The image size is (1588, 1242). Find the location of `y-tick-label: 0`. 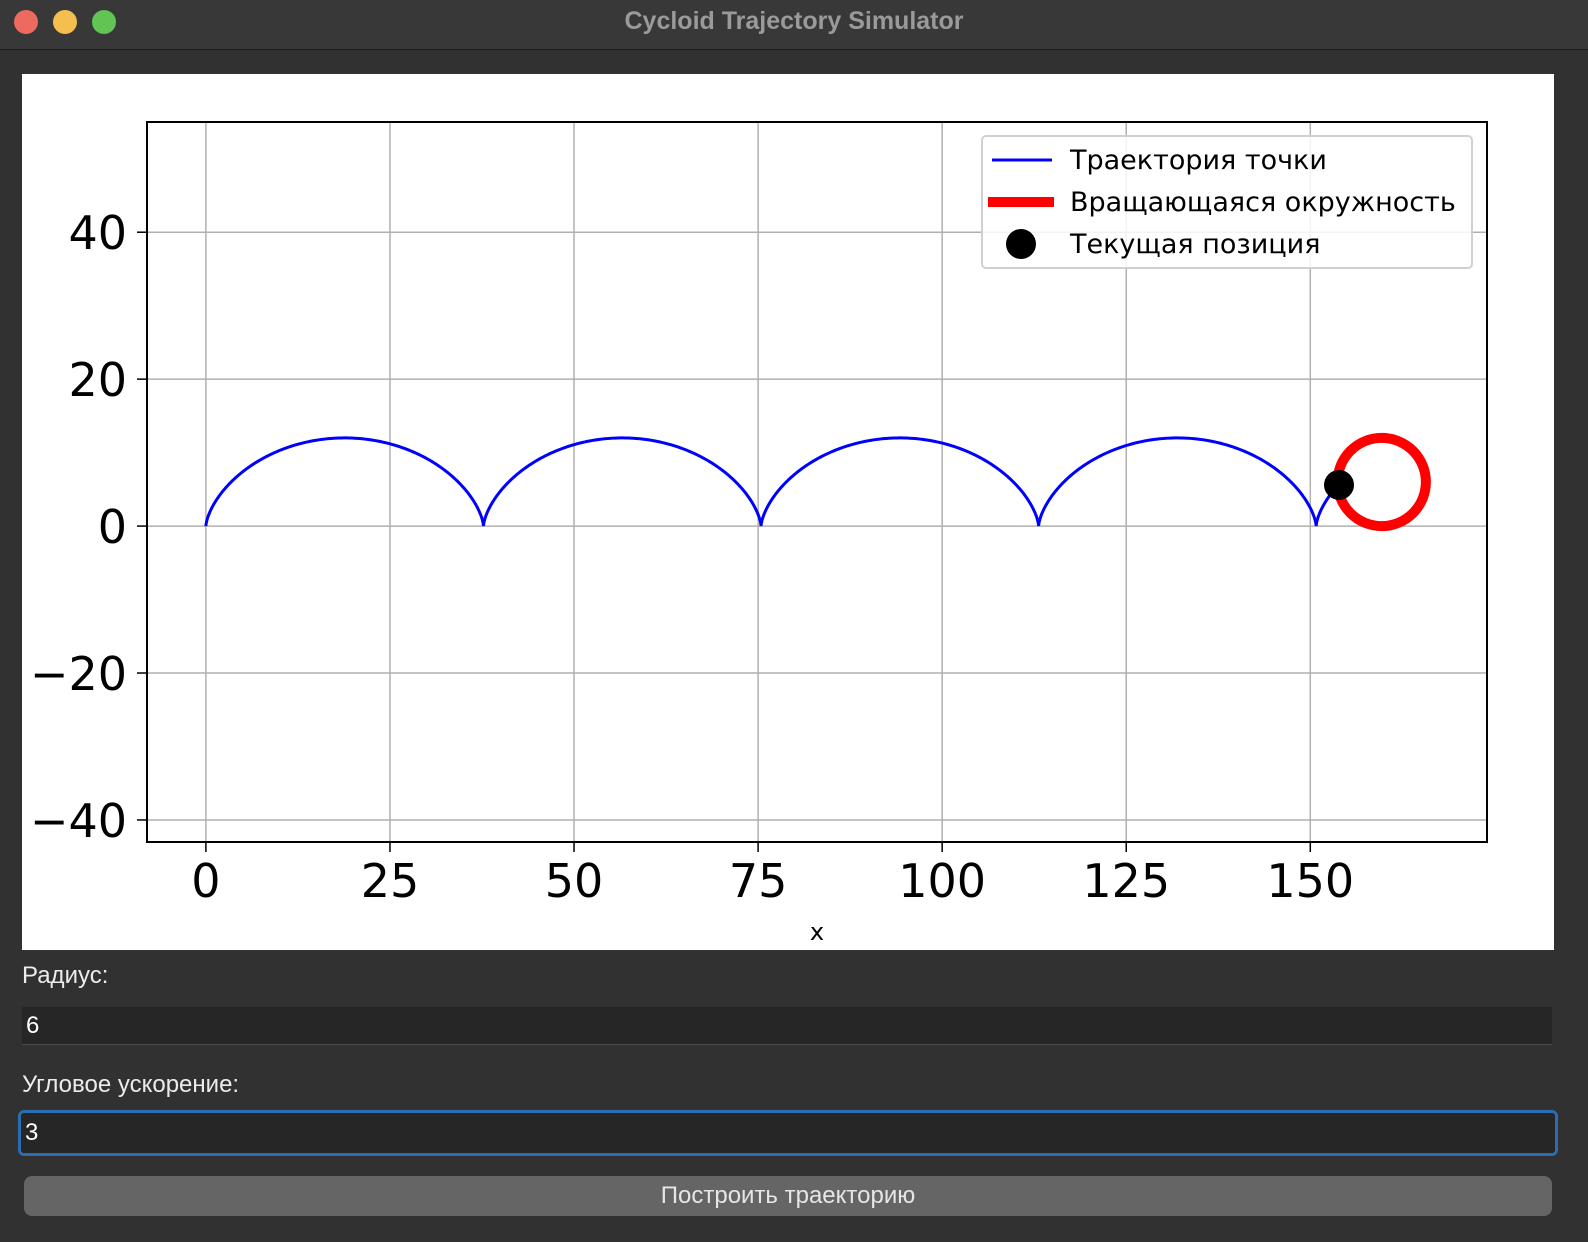

y-tick-label: 0 is located at coordinates (112, 527).